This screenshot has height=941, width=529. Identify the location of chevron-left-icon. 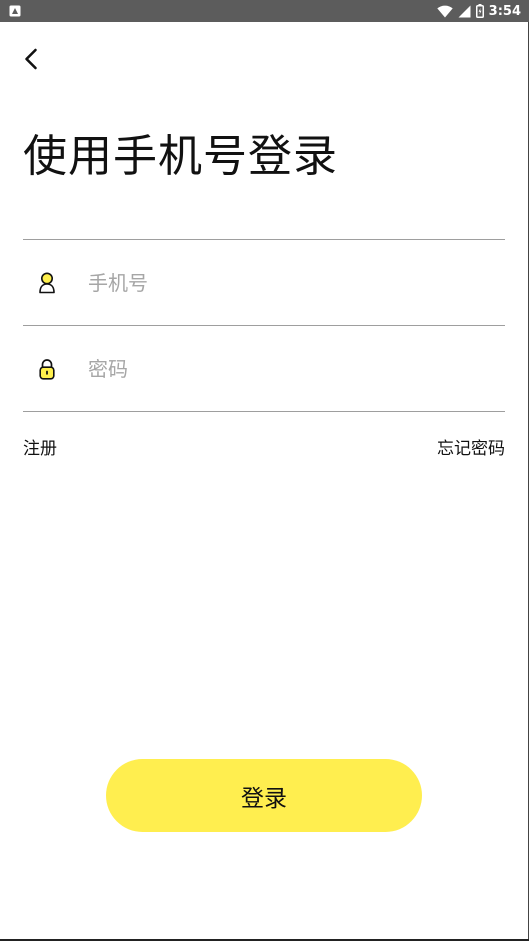
(31, 59).